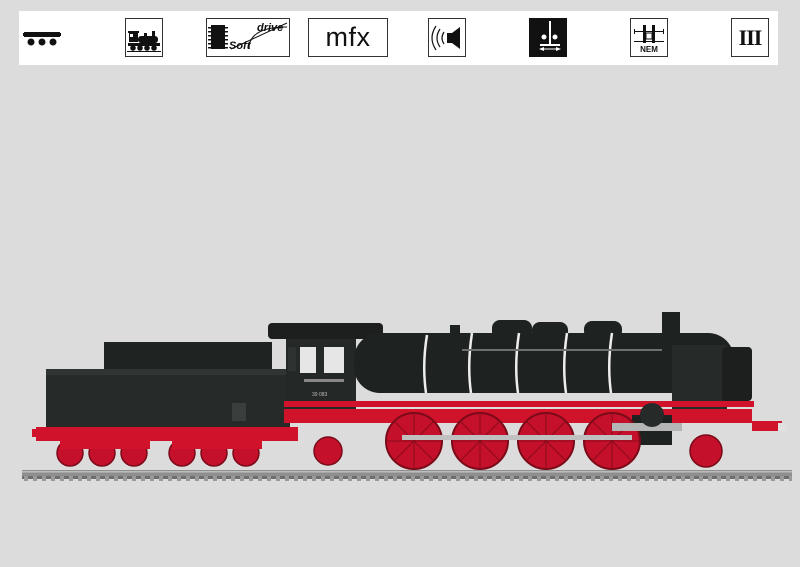  What do you see at coordinates (42, 37) in the screenshot?
I see `coach-length-icon` at bounding box center [42, 37].